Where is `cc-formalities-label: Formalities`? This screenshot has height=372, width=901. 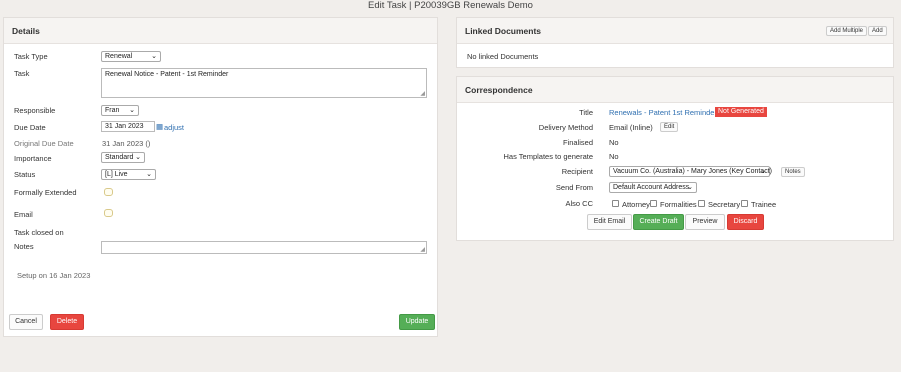
cc-formalities-label: Formalities is located at coordinates (678, 204).